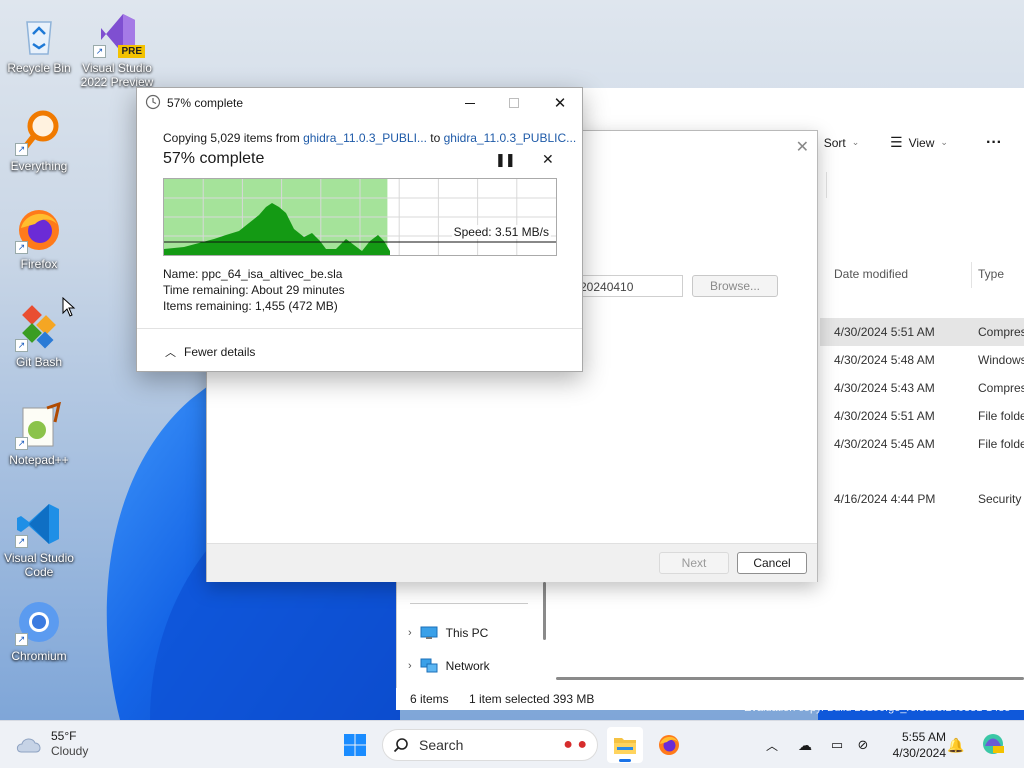 This screenshot has height=768, width=1024. What do you see at coordinates (210, 352) in the screenshot?
I see `fewer-details-button: ︿ Fewer details` at bounding box center [210, 352].